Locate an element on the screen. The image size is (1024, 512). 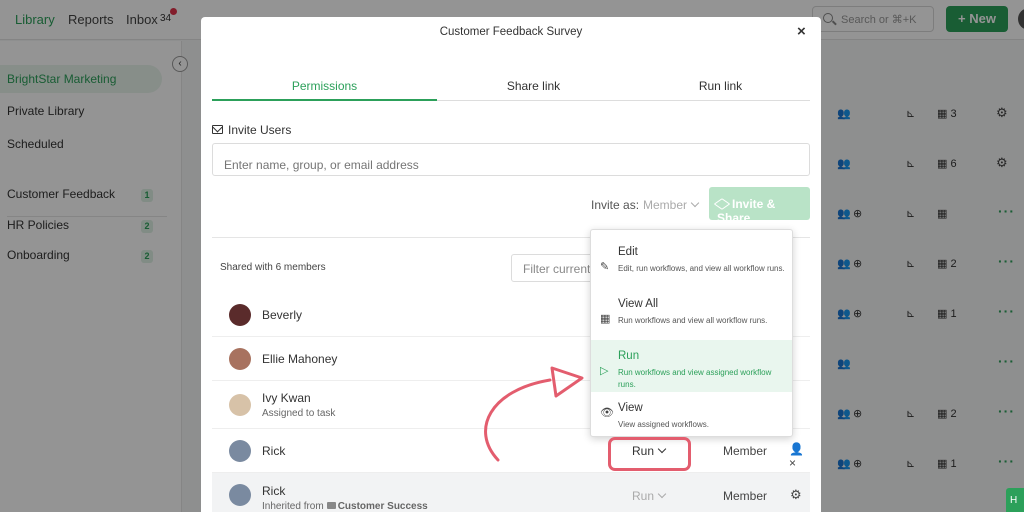
member-status: Assigned to task is located at coordinates (299, 413).